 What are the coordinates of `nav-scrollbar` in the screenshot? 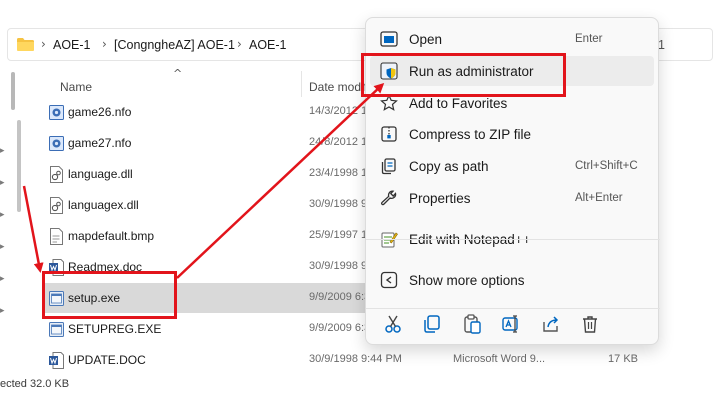 It's located at (13, 91).